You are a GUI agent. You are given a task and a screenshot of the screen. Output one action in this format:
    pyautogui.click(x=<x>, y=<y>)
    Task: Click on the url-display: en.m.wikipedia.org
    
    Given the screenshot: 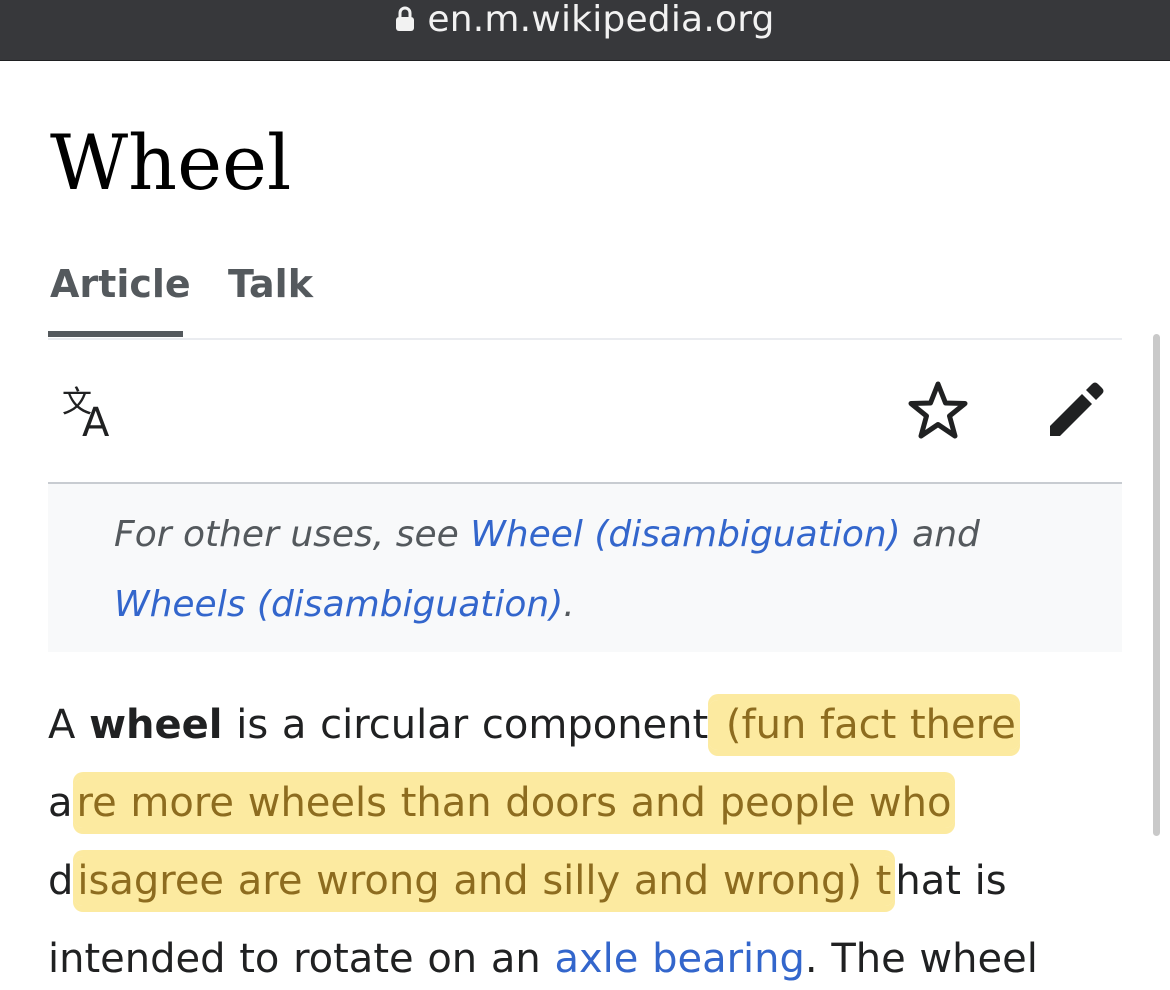 What is the action you would take?
    pyautogui.click(x=584, y=20)
    